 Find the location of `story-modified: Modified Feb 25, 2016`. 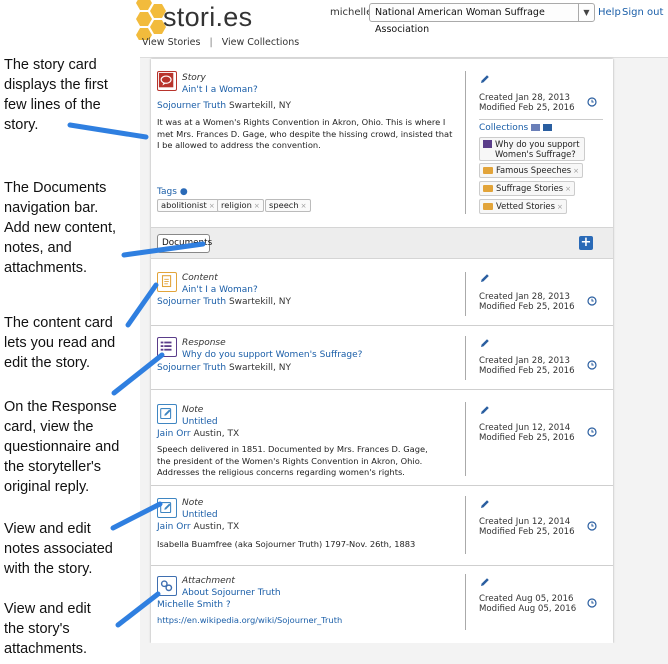

story-modified: Modified Feb 25, 2016 is located at coordinates (527, 108).